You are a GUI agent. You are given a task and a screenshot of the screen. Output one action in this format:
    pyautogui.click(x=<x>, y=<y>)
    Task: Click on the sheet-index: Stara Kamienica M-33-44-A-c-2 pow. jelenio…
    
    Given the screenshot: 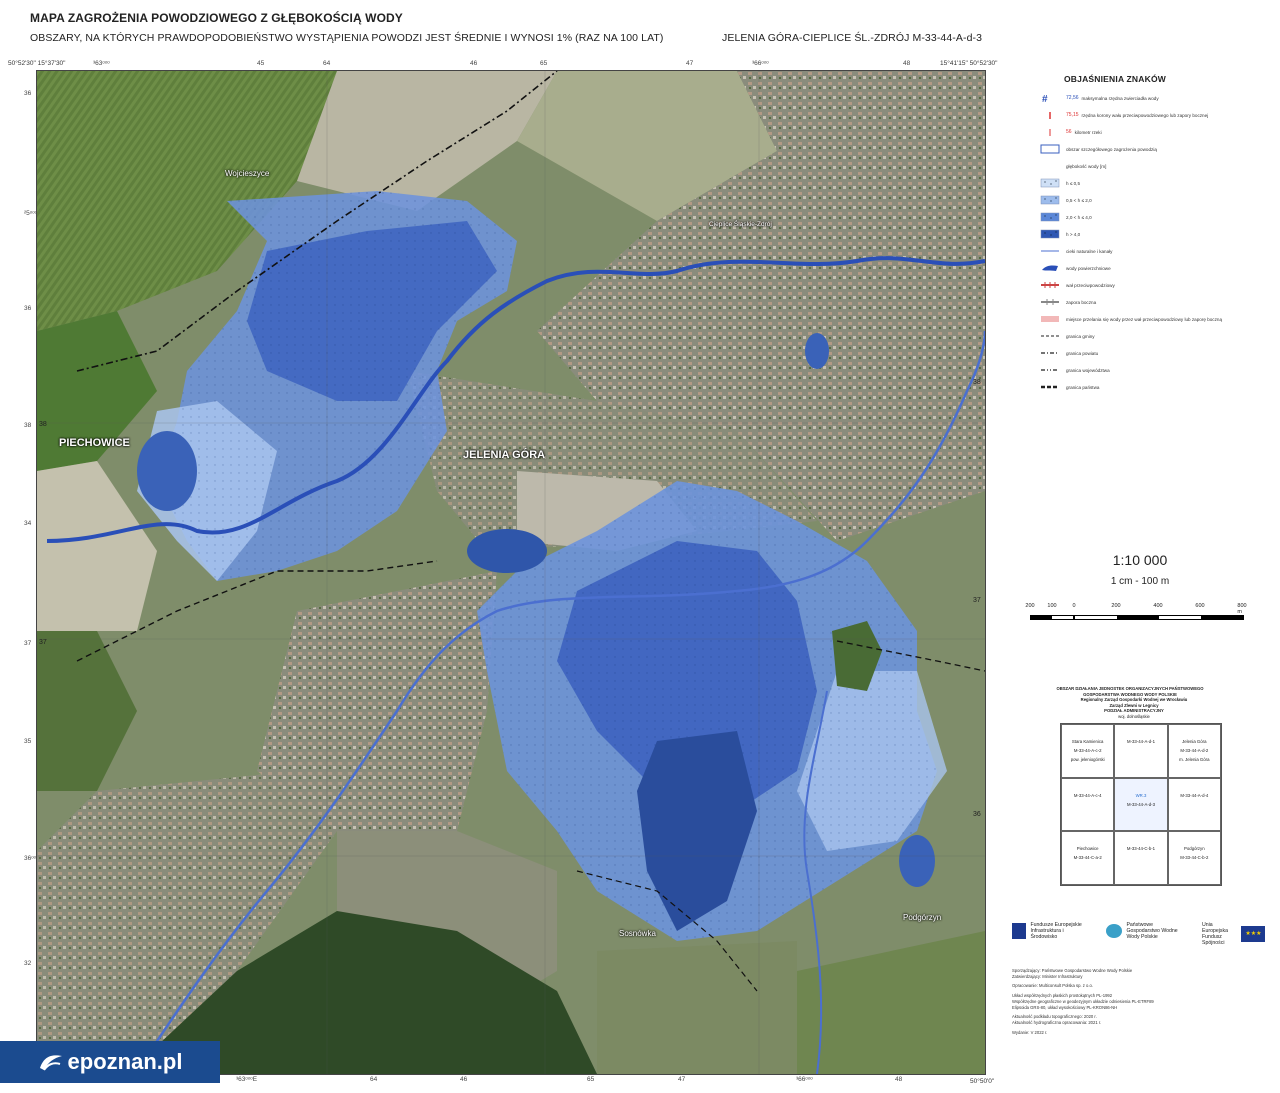 What is the action you would take?
    pyautogui.click(x=1141, y=804)
    